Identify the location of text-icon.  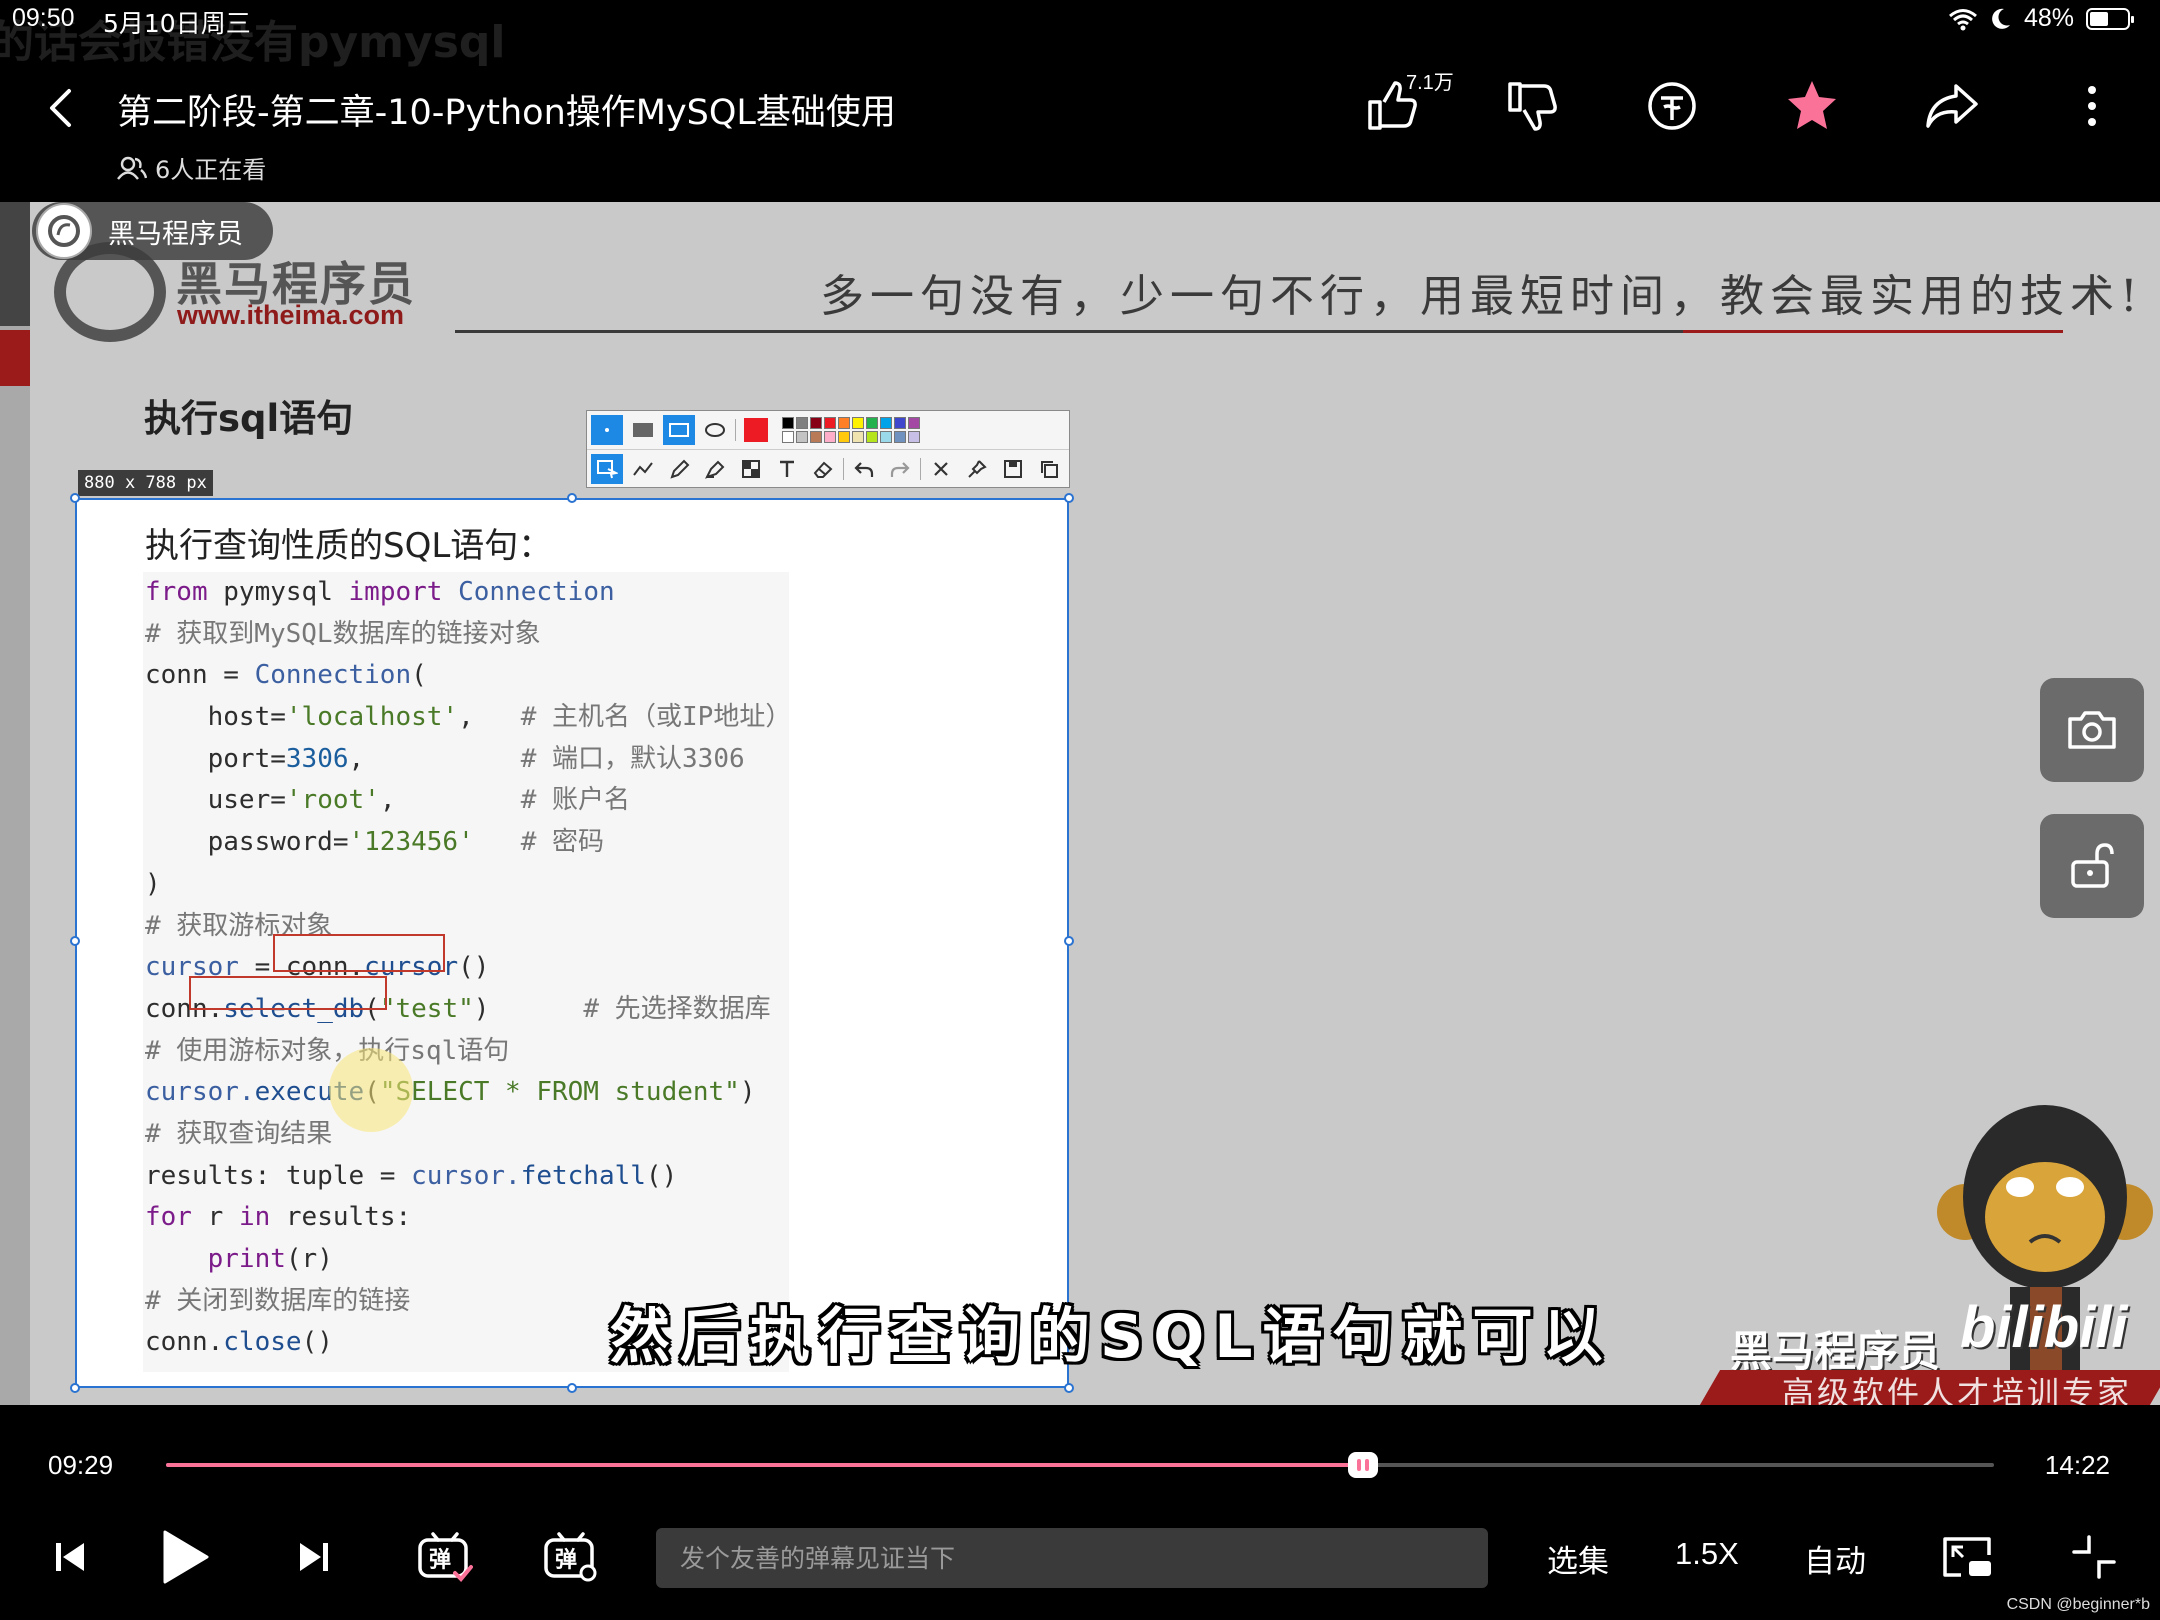
(787, 468).